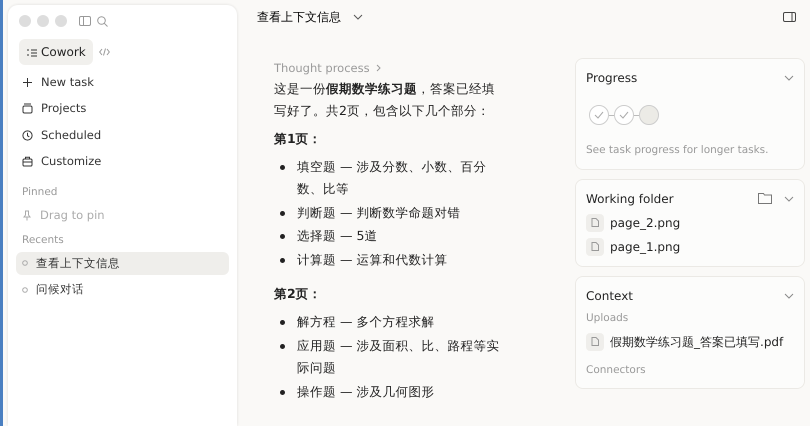 This screenshot has height=426, width=810. Describe the element at coordinates (43, 240) in the screenshot. I see `section-heading: Recents` at that location.